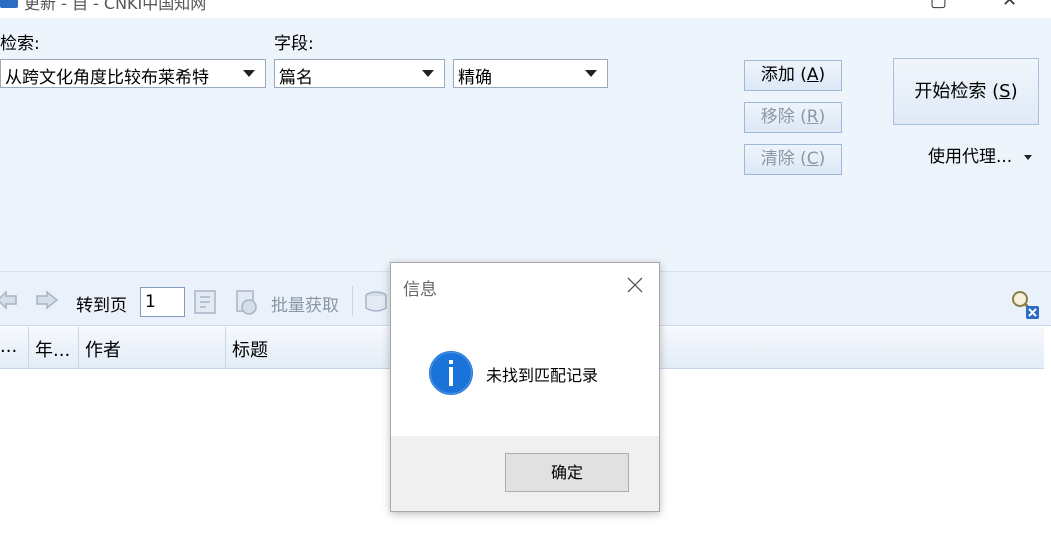 The height and width of the screenshot is (558, 1051). What do you see at coordinates (20, 44) in the screenshot?
I see `query-label: 检索:` at bounding box center [20, 44].